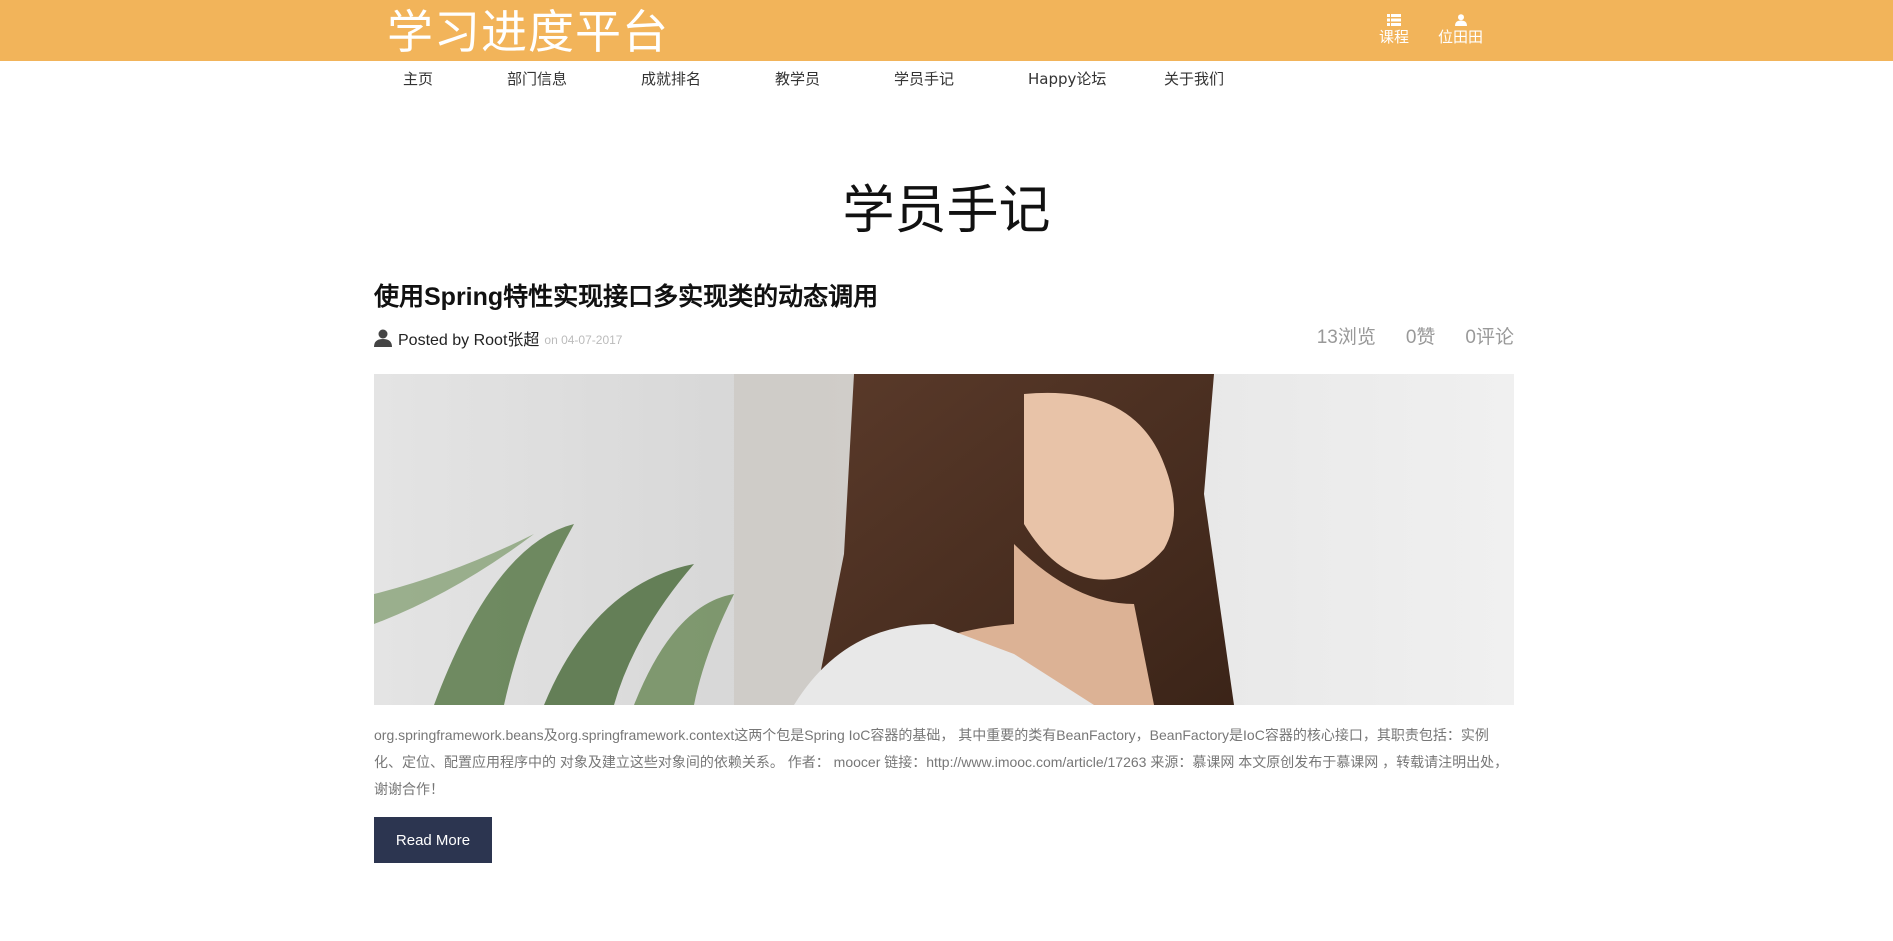 Image resolution: width=1893 pixels, height=941 pixels. Describe the element at coordinates (469, 340) in the screenshot. I see `author-name: Posted by Root张超` at that location.